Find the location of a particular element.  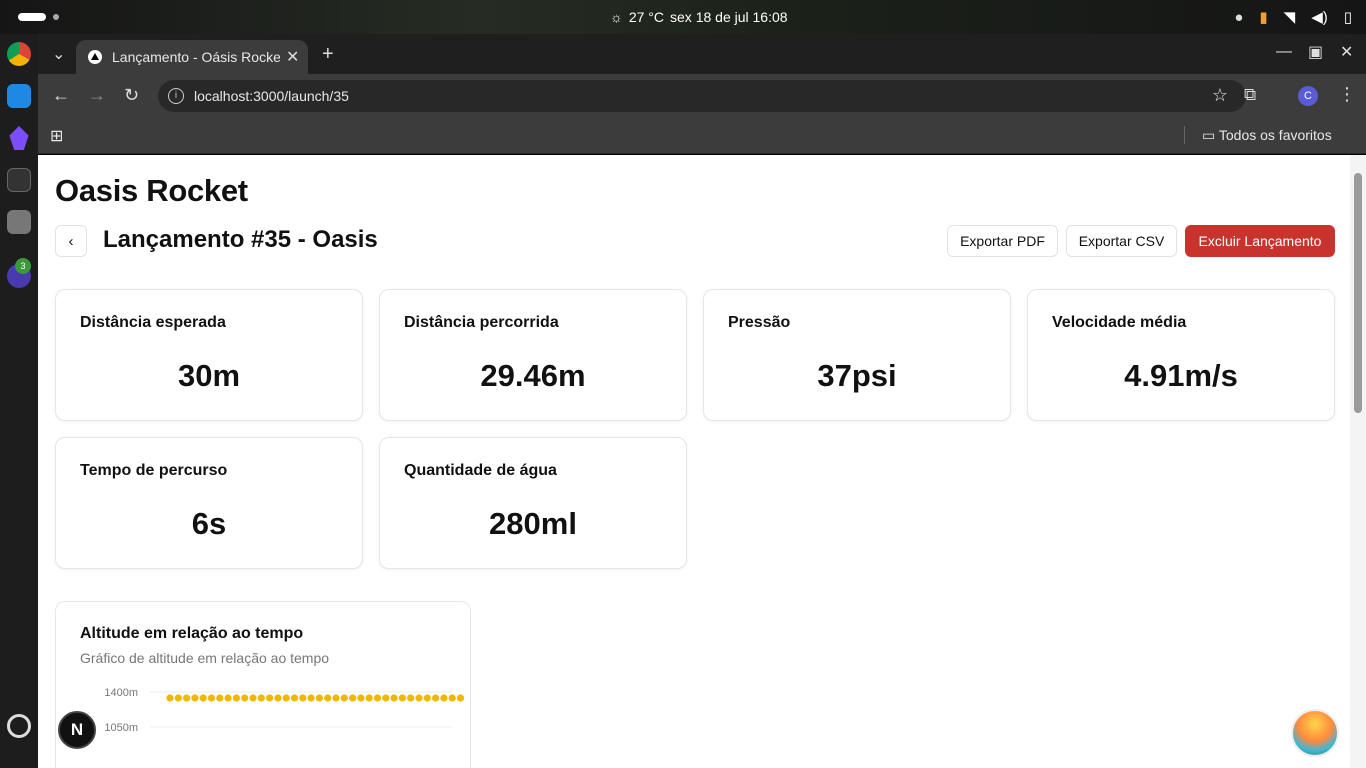

microphone-icon: ▮ is located at coordinates (1263, 17).